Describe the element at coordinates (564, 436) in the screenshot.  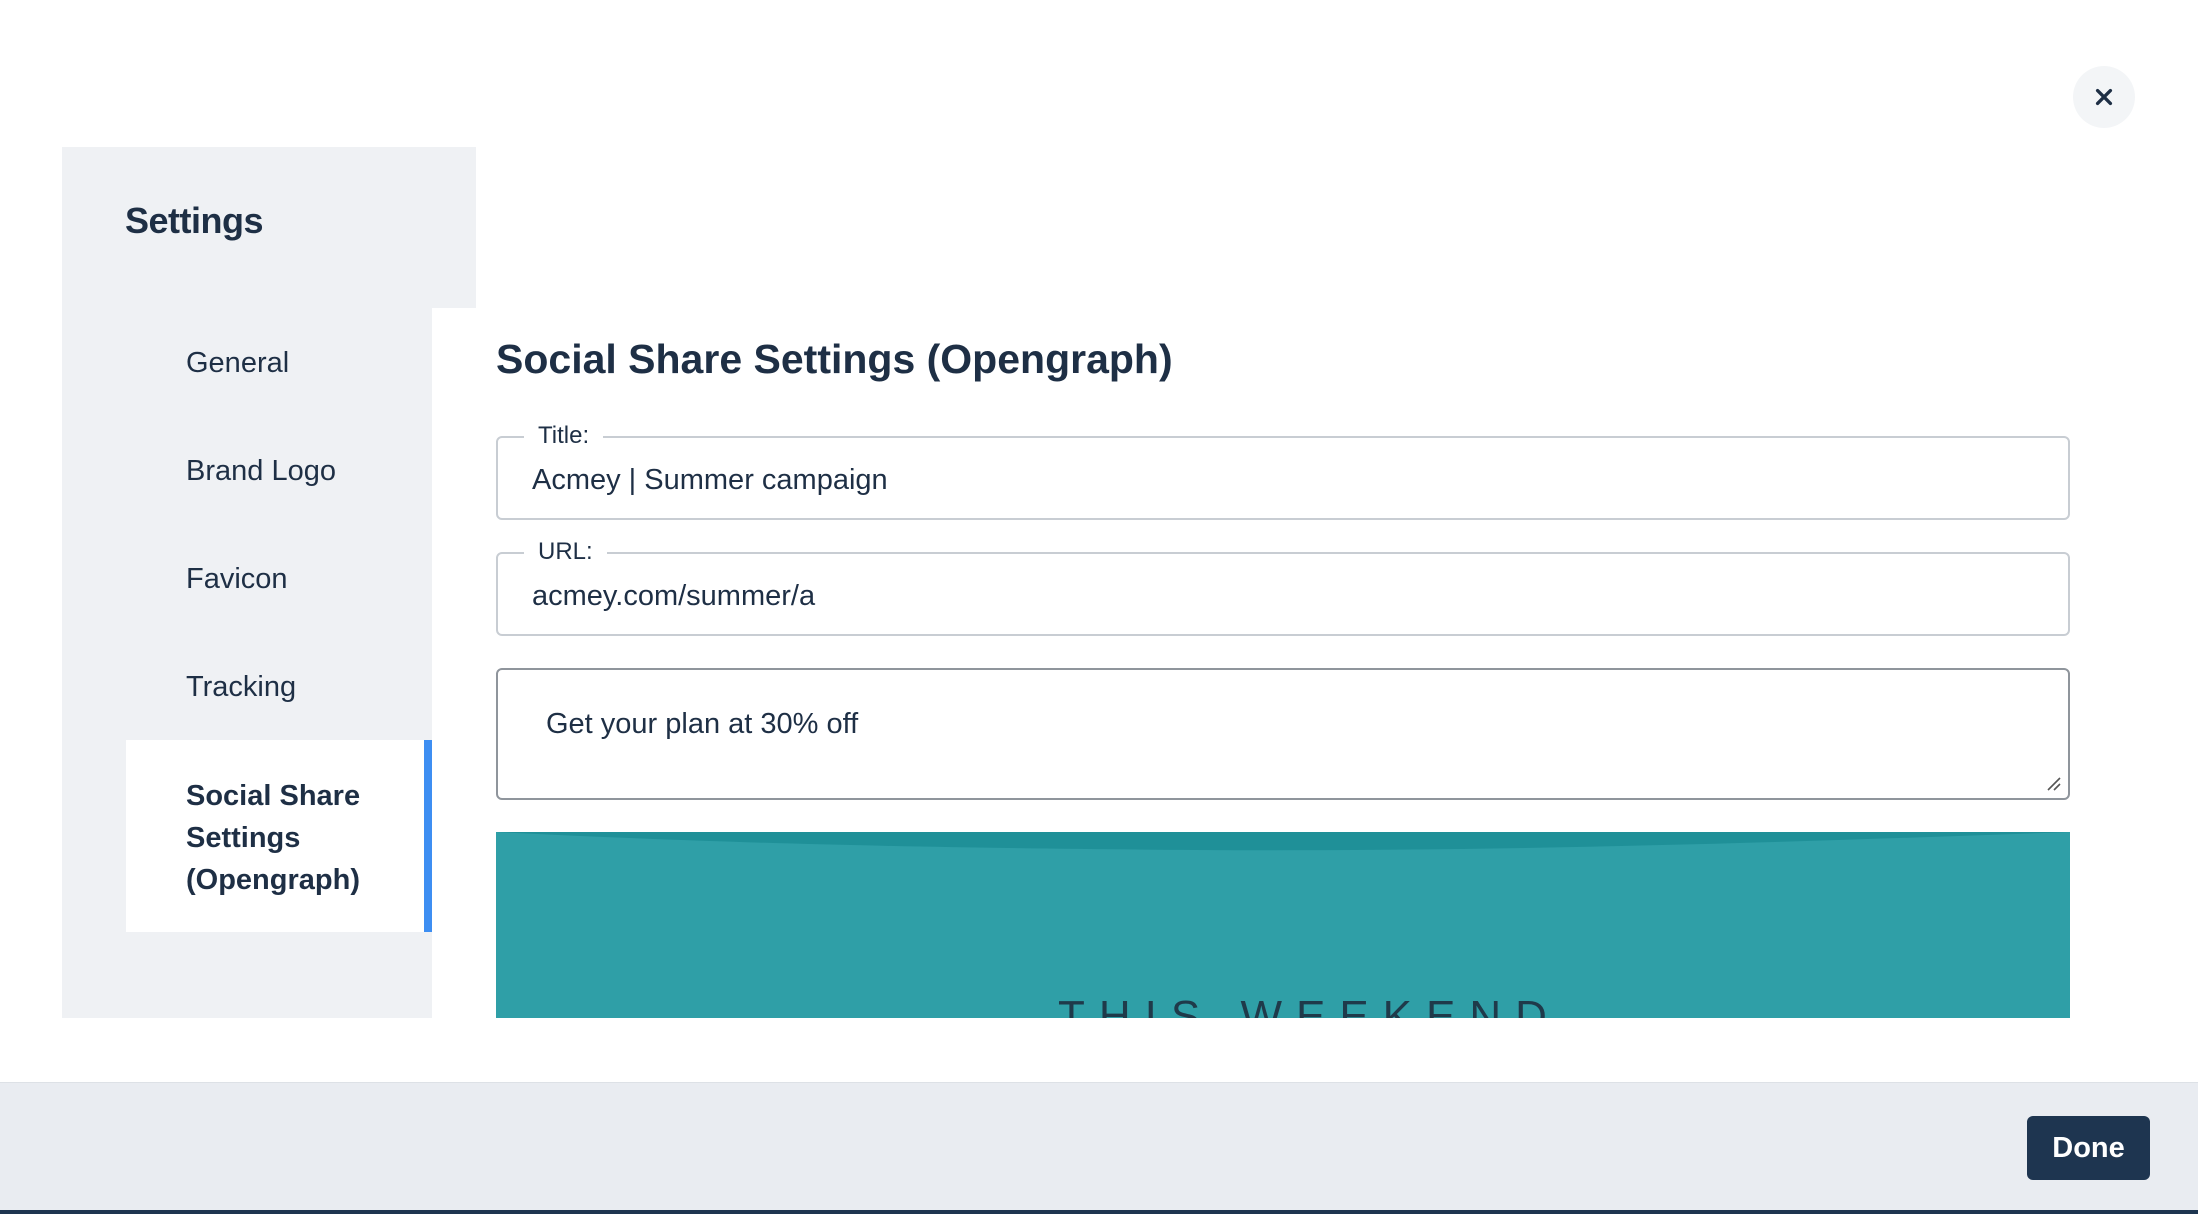
I see `title-field-label: Title:` at that location.